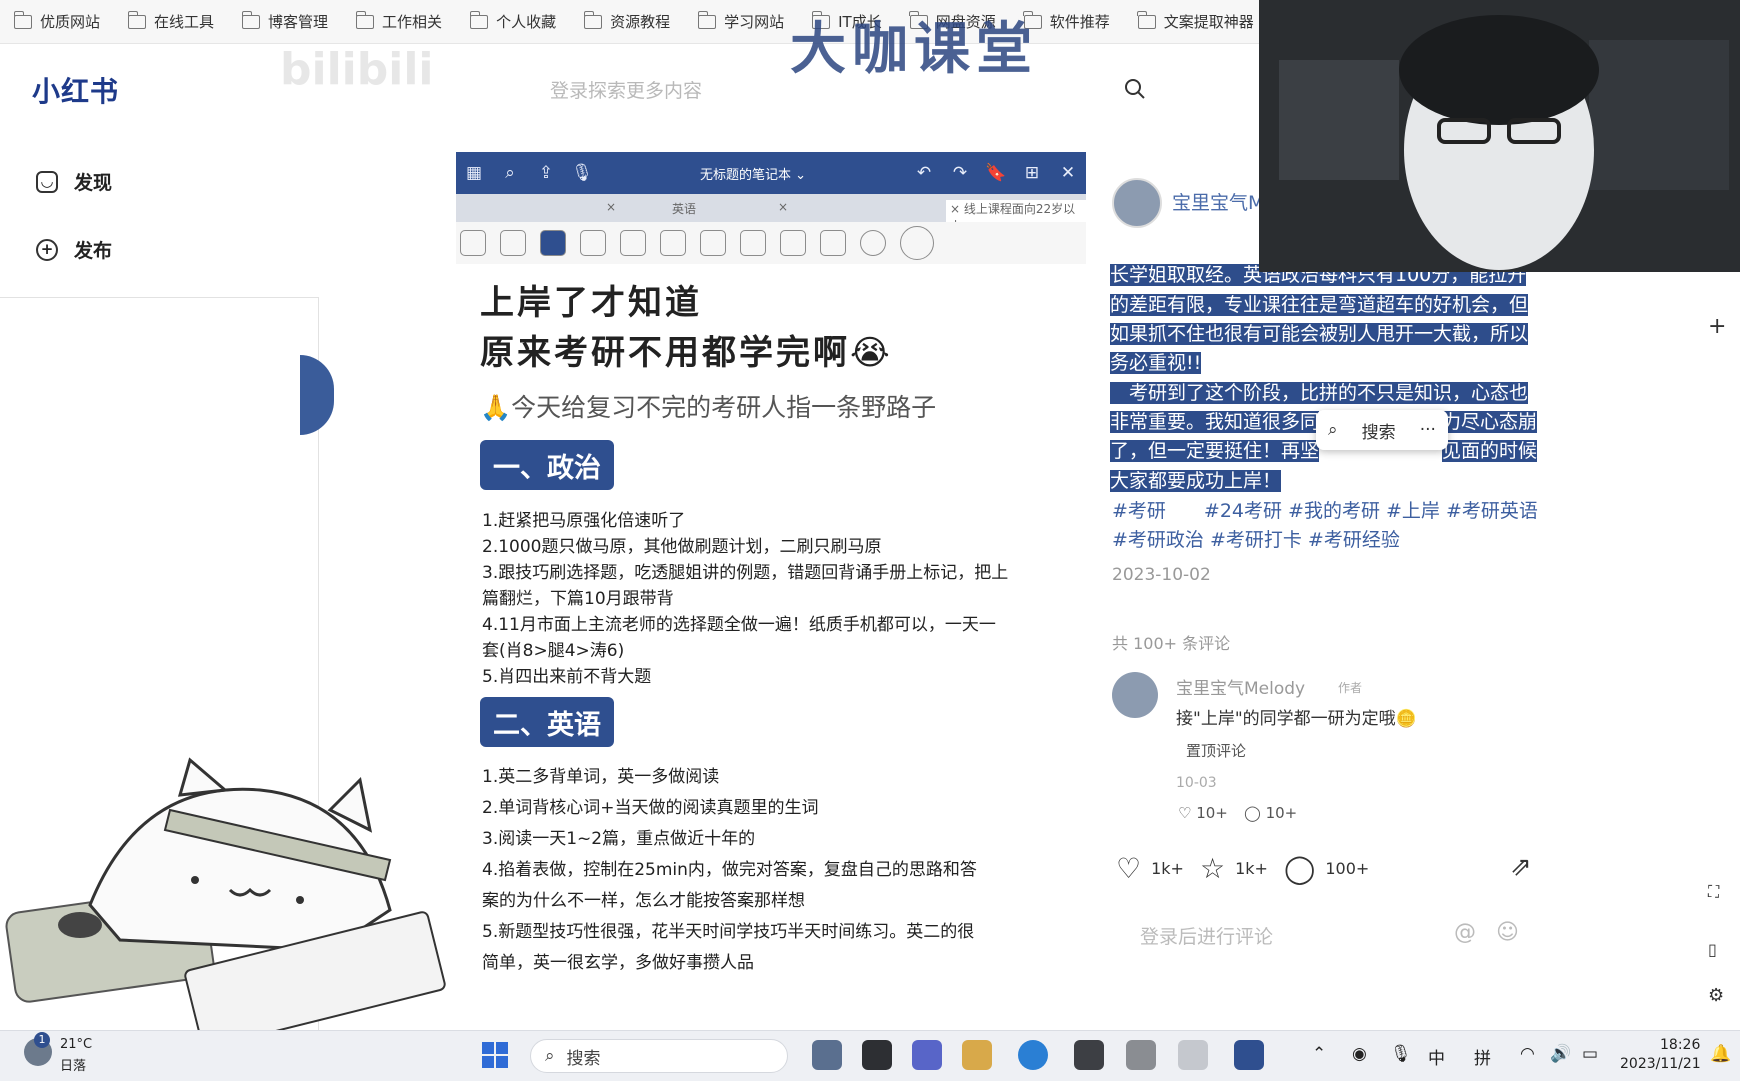 The height and width of the screenshot is (1081, 1740). I want to click on nav-publish: + 发布, so click(74, 249).